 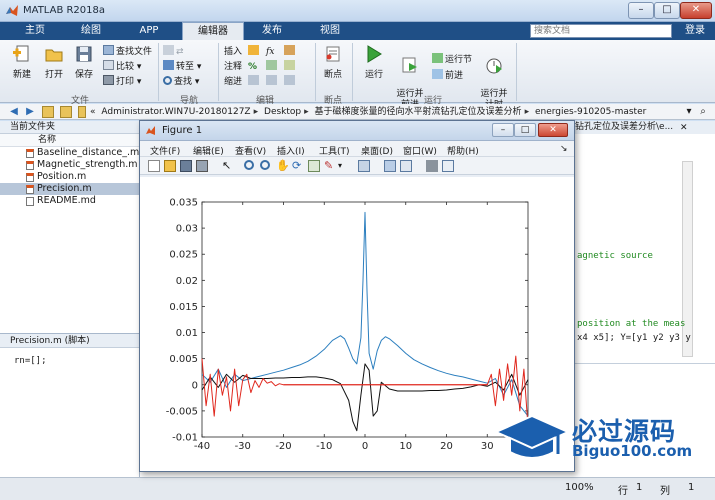 I want to click on figure-title-bar: Figure 1 – □ ✕, so click(x=357, y=131).